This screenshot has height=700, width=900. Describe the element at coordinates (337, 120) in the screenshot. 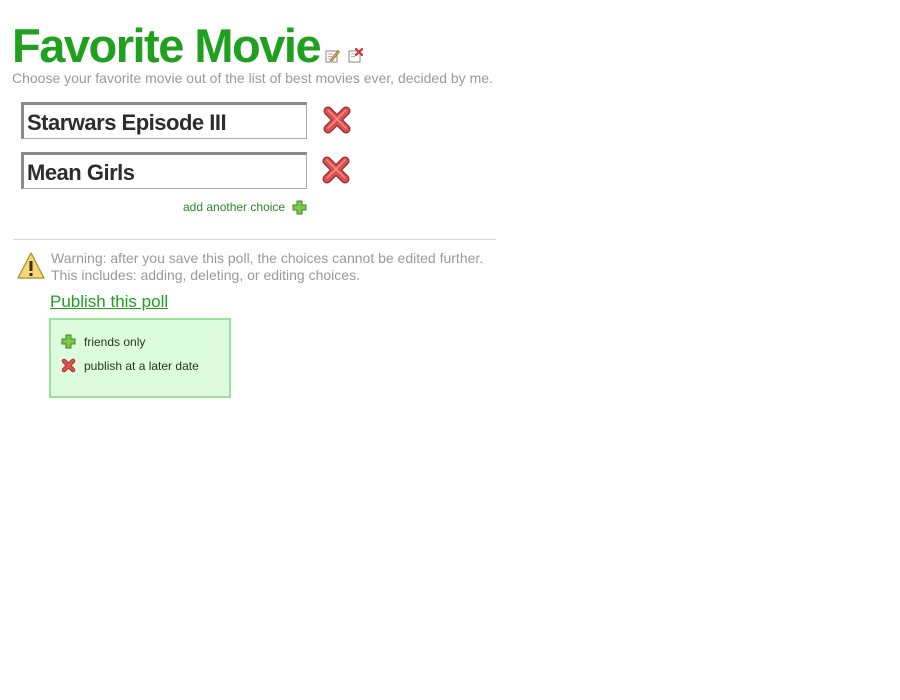

I see `delete-choice-1-icon` at that location.